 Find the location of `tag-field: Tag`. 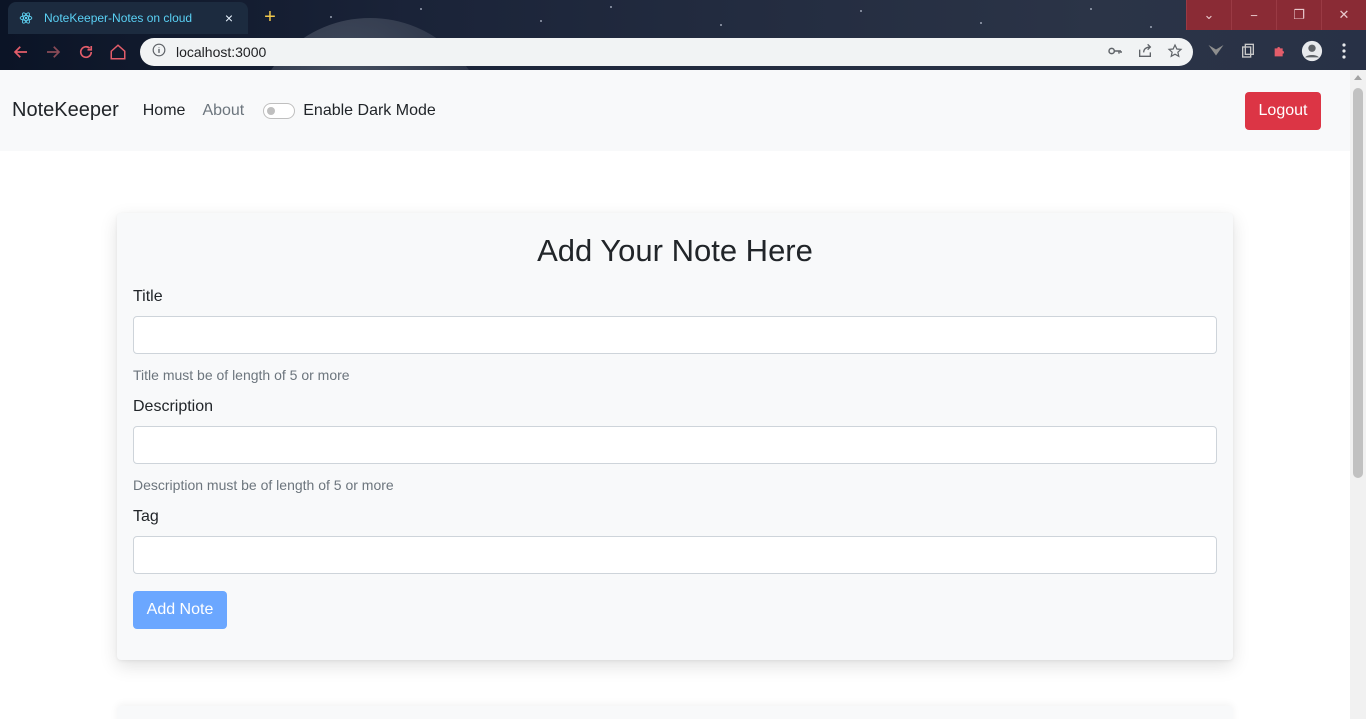

tag-field: Tag is located at coordinates (675, 541).